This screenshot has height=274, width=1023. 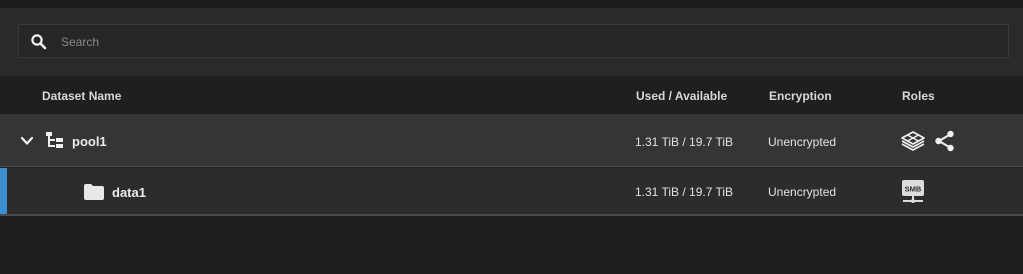 I want to click on smb-share-icon: SMB, so click(x=913, y=191).